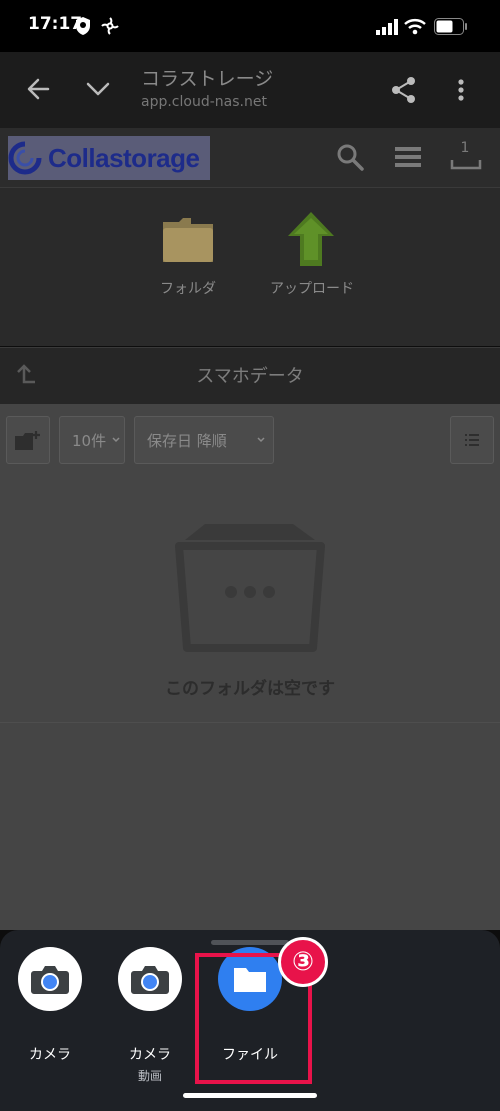  I want to click on toolbar: 10件 保存日 降順, so click(250, 441).